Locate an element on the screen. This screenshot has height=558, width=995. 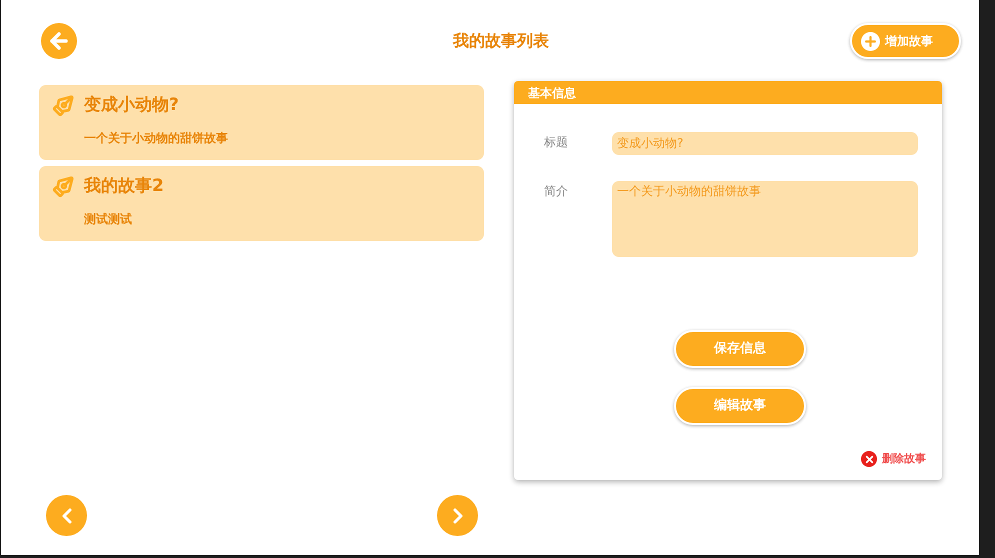
action-button: 保存信息 is located at coordinates (740, 349).